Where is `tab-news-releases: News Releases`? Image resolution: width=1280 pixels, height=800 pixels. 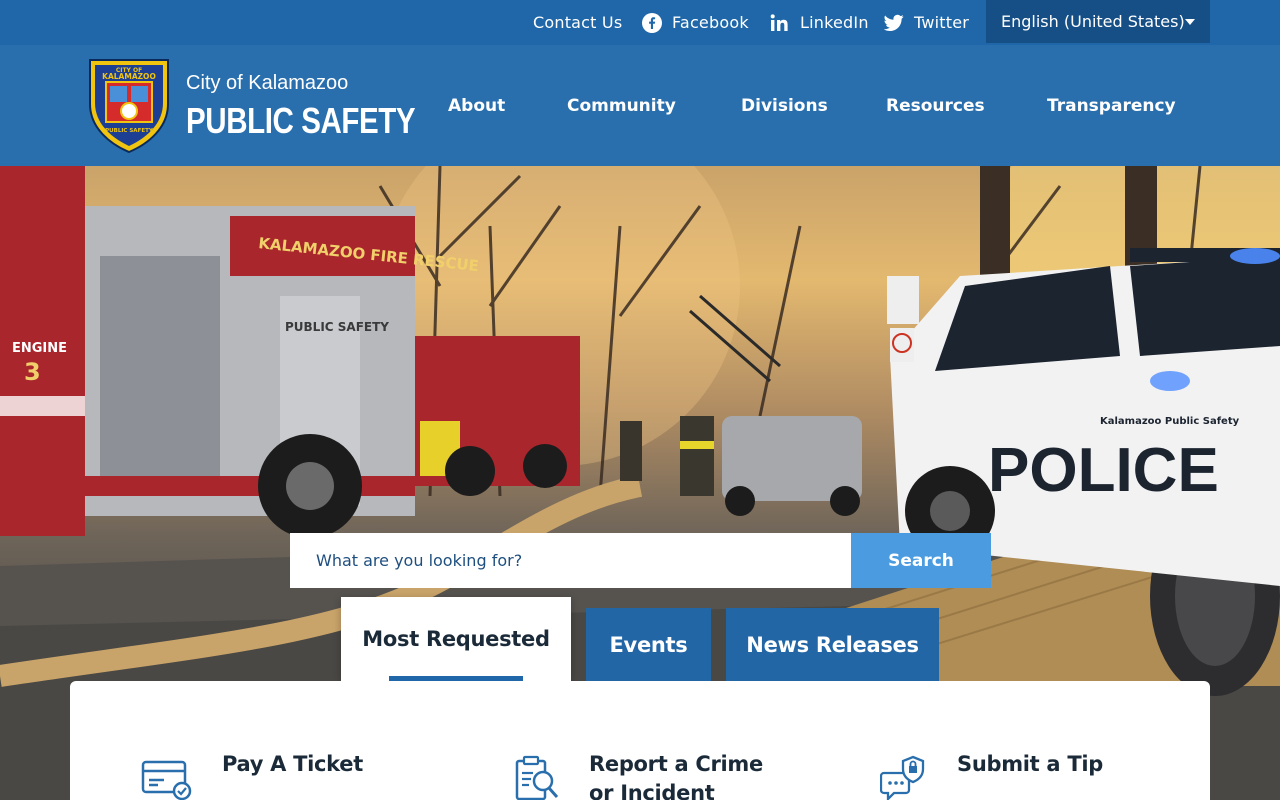
tab-news-releases: News Releases is located at coordinates (832, 645).